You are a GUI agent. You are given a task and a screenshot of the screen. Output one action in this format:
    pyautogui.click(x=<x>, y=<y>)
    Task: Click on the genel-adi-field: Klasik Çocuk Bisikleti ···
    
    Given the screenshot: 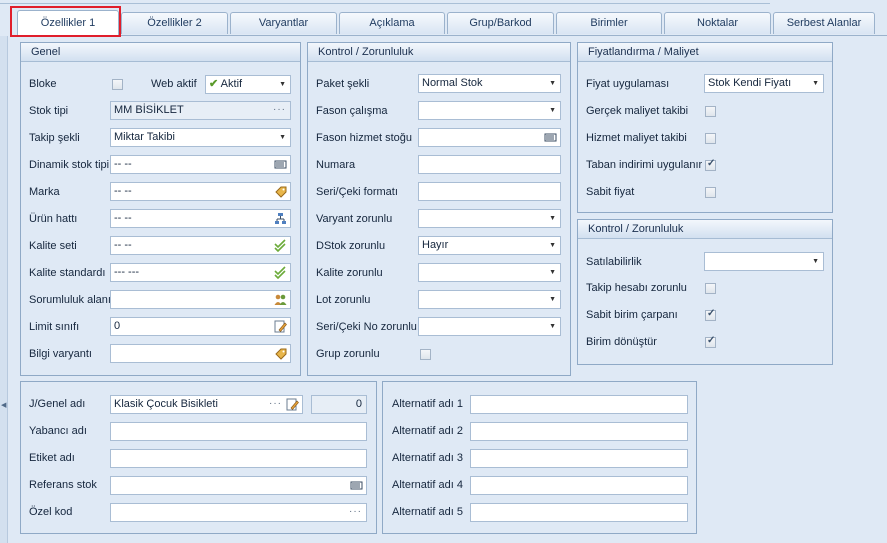 What is the action you would take?
    pyautogui.click(x=206, y=404)
    